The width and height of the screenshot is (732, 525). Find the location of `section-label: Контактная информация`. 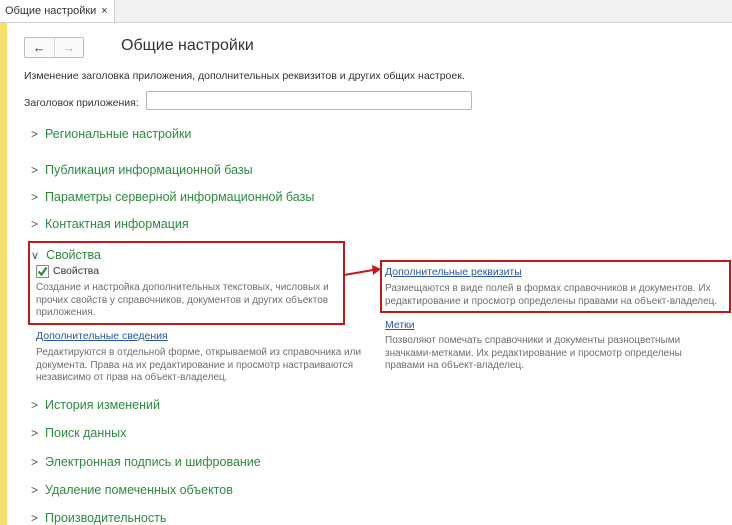

section-label: Контактная информация is located at coordinates (117, 224).